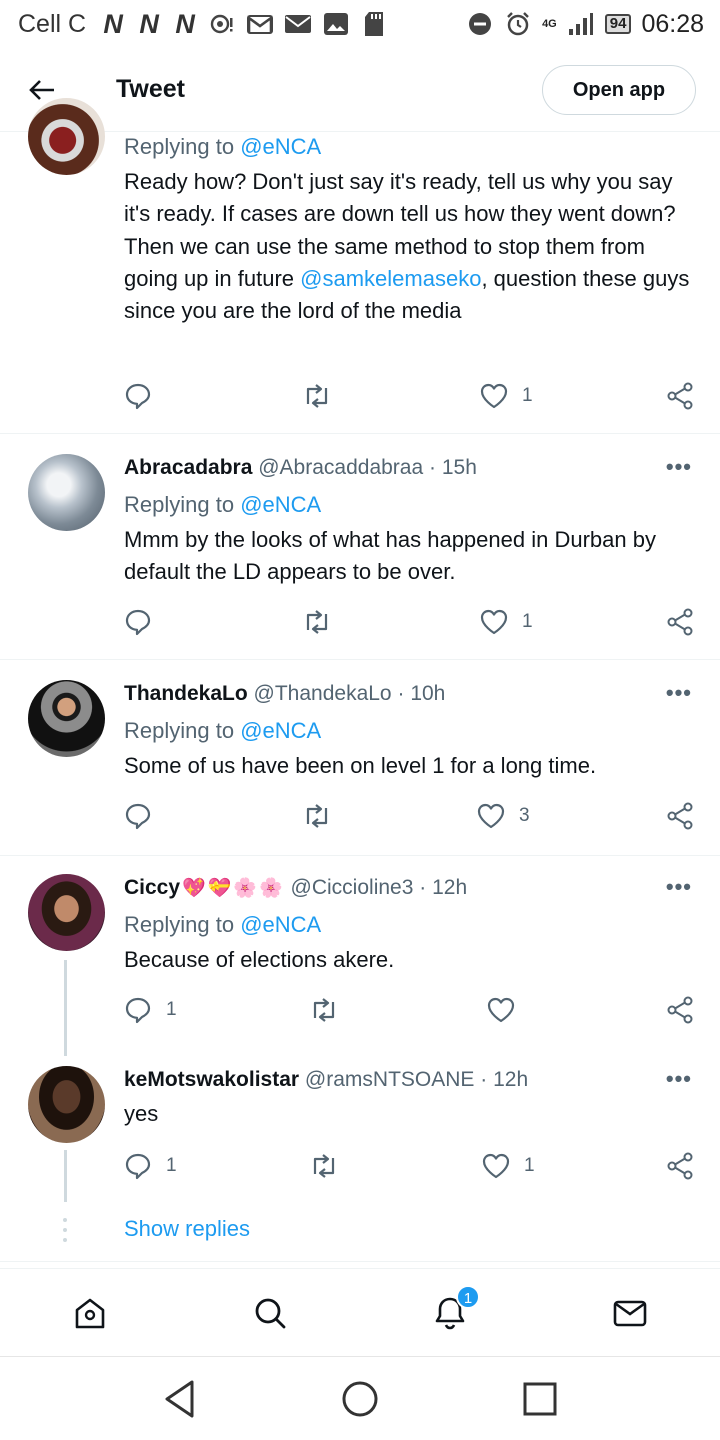 This screenshot has width=720, height=1440. I want to click on author-handle: @Abracaddabraa, so click(340, 467).